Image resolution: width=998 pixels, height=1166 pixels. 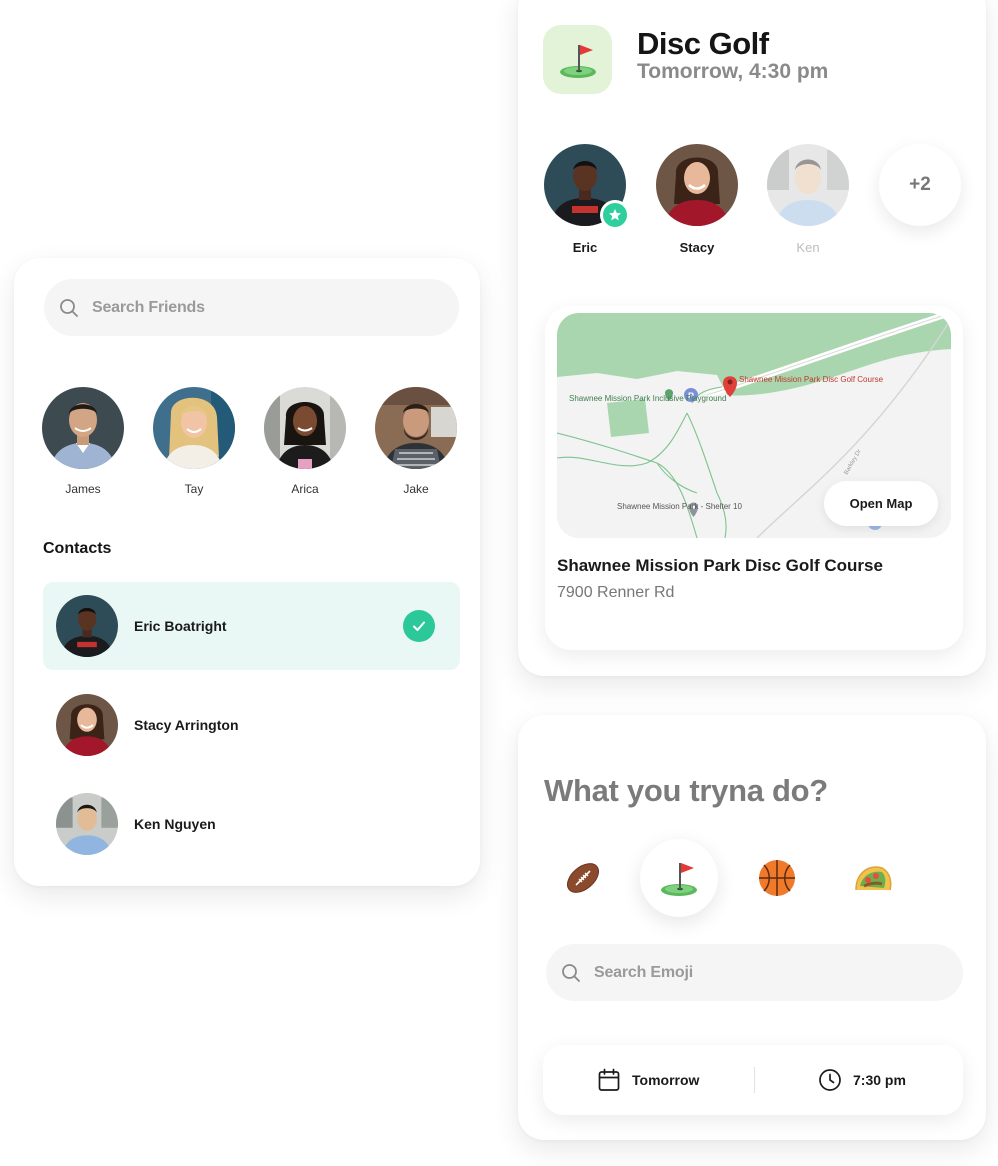 I want to click on attendee-name: Ken, so click(x=808, y=247).